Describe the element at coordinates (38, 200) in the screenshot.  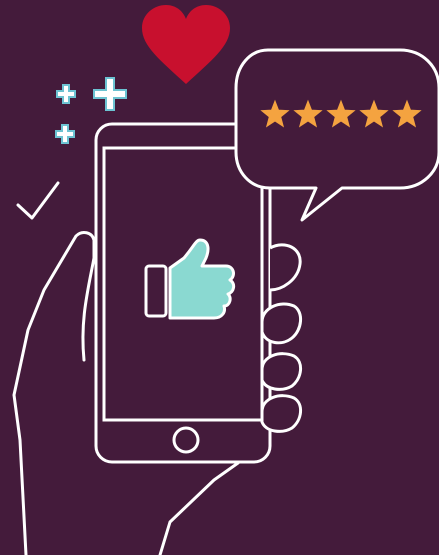
I see `checkmark-icon` at that location.